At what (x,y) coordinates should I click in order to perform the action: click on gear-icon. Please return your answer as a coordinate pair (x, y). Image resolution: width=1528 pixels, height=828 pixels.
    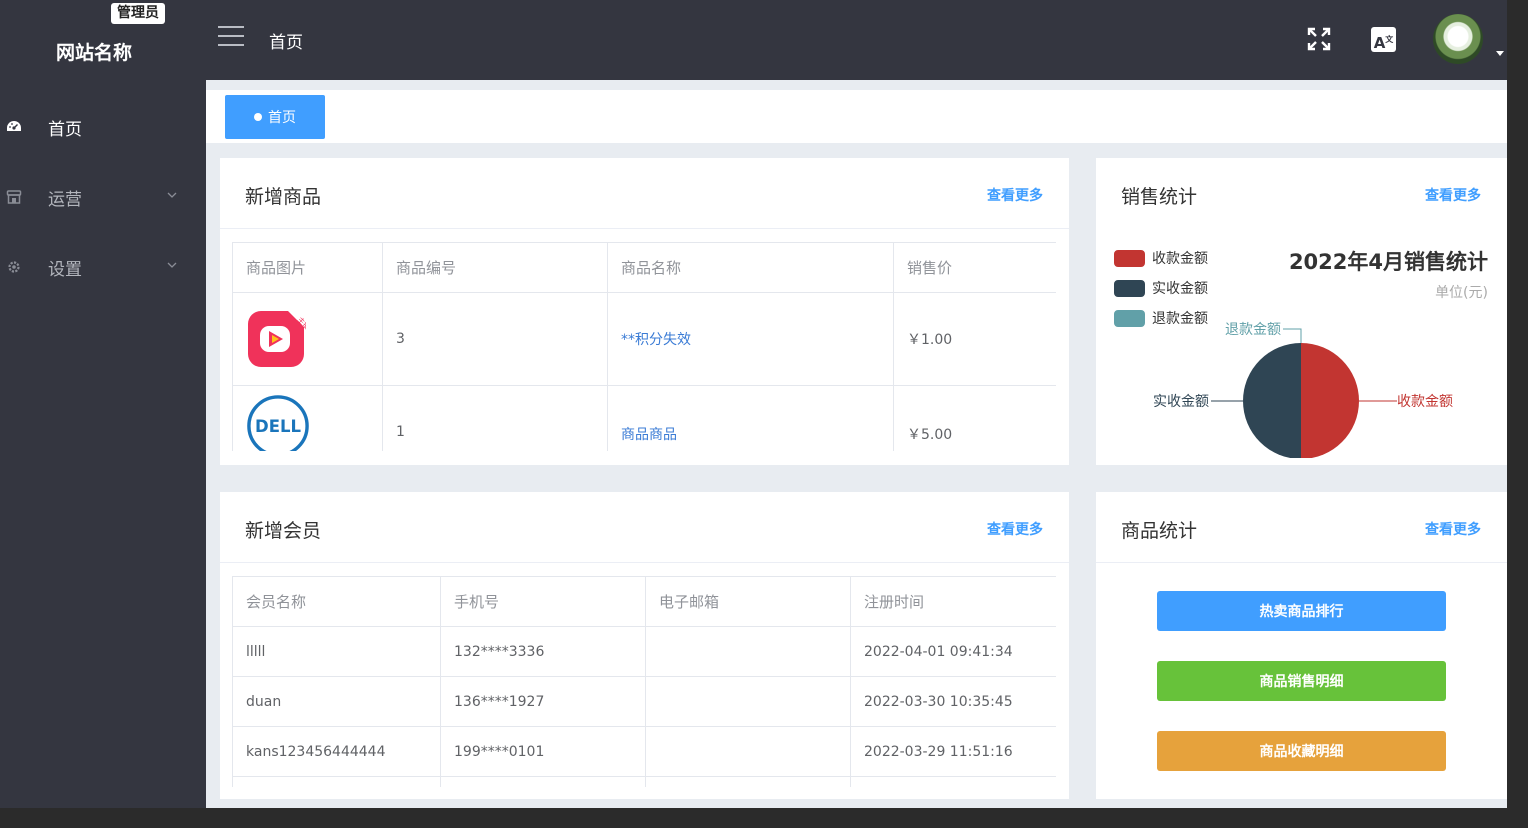
    Looking at the image, I should click on (14, 267).